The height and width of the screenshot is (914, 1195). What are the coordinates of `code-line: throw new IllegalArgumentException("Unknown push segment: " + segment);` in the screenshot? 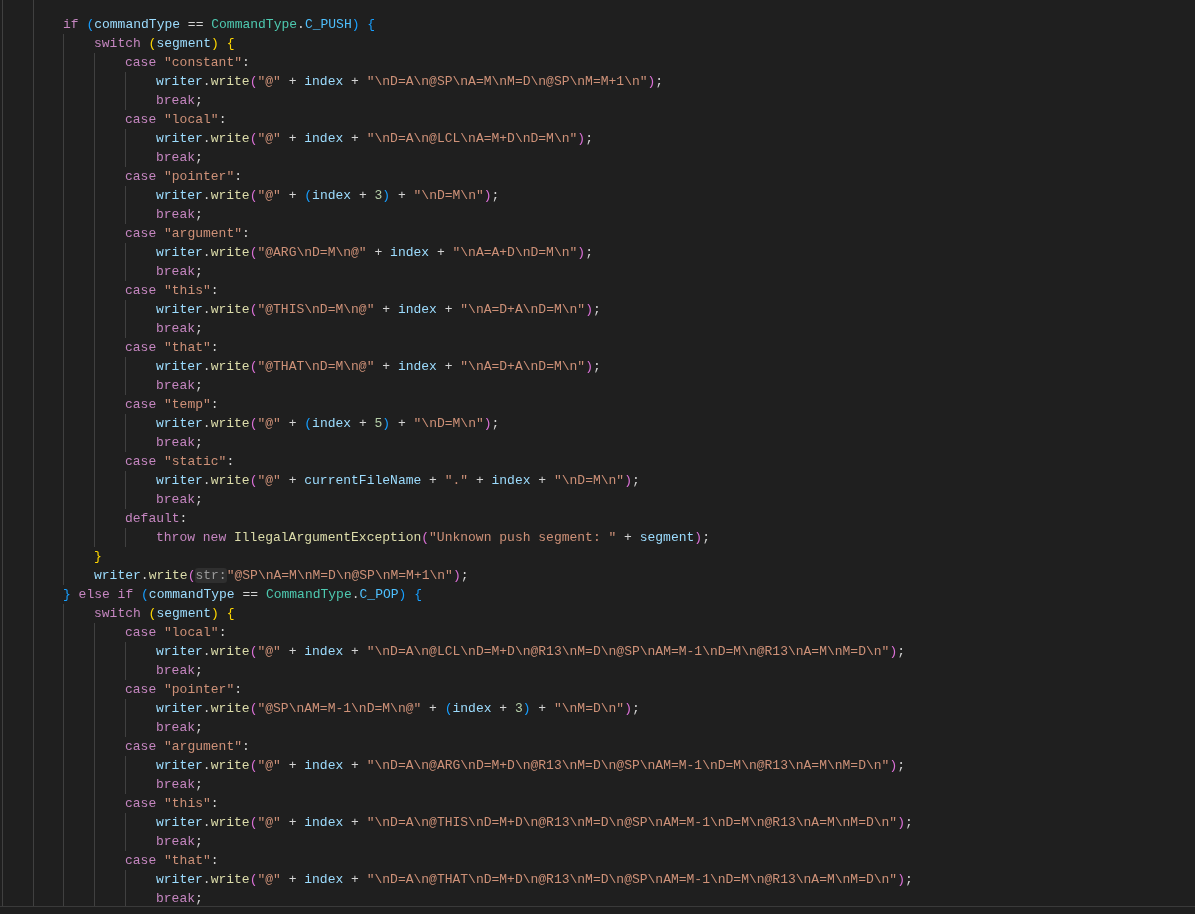 It's located at (433, 538).